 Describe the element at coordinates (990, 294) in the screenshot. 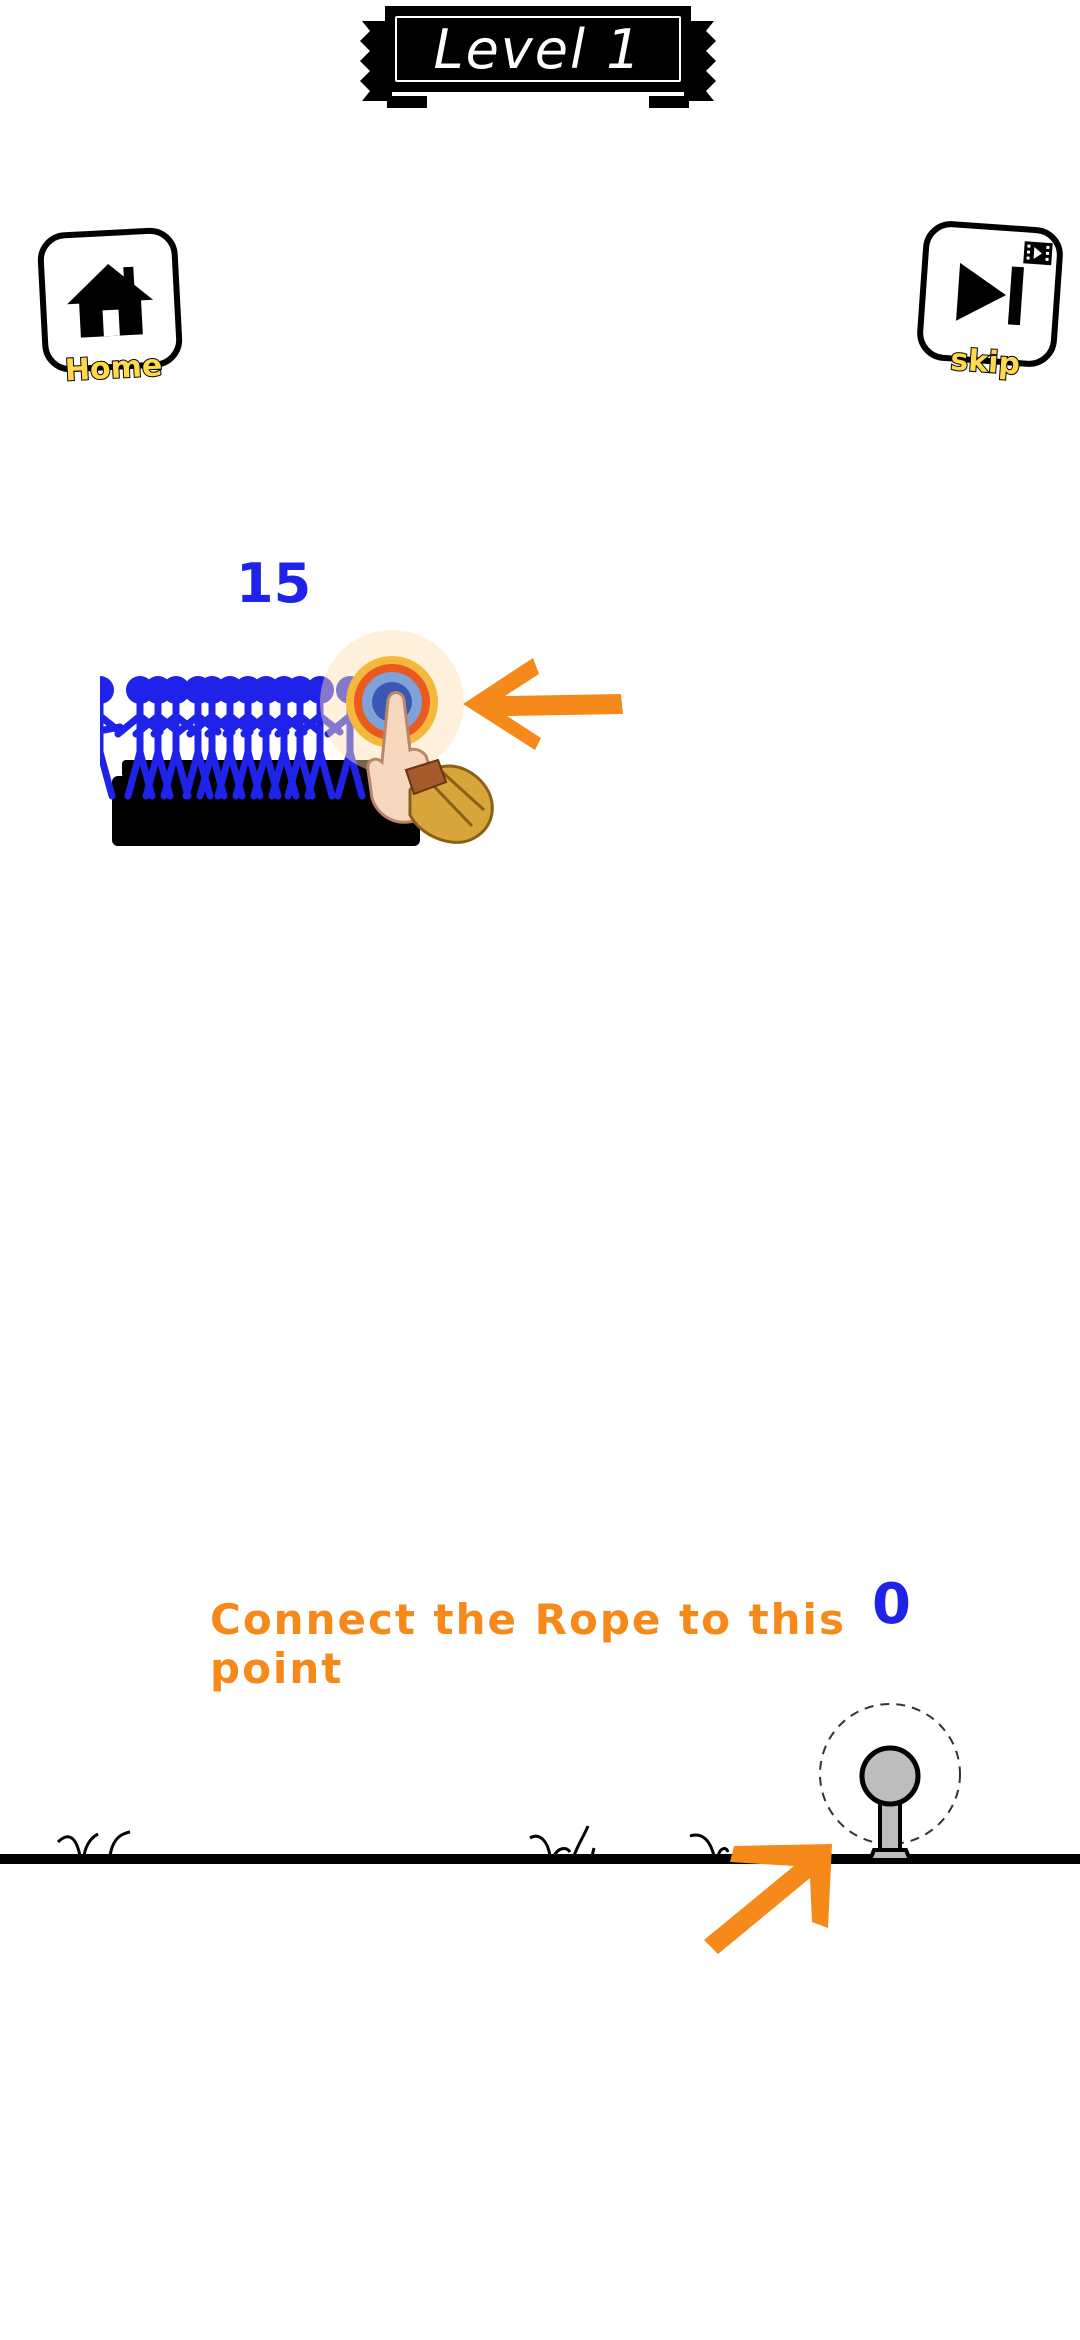

I see `skip-next-icon` at that location.